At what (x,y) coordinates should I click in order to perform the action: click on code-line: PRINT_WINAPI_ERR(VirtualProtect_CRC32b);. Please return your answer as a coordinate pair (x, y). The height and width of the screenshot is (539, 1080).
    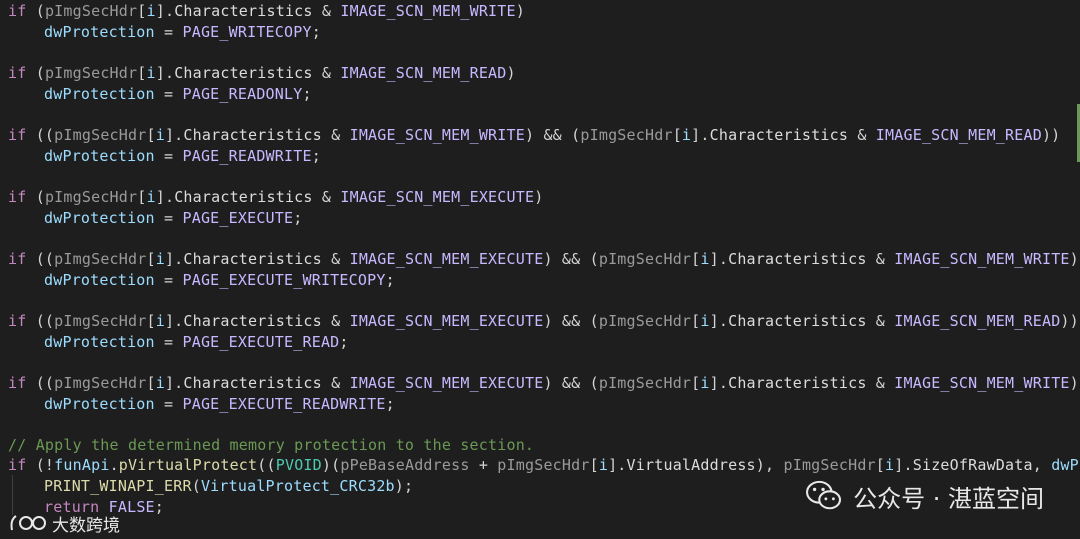
    Looking at the image, I should click on (210, 486).